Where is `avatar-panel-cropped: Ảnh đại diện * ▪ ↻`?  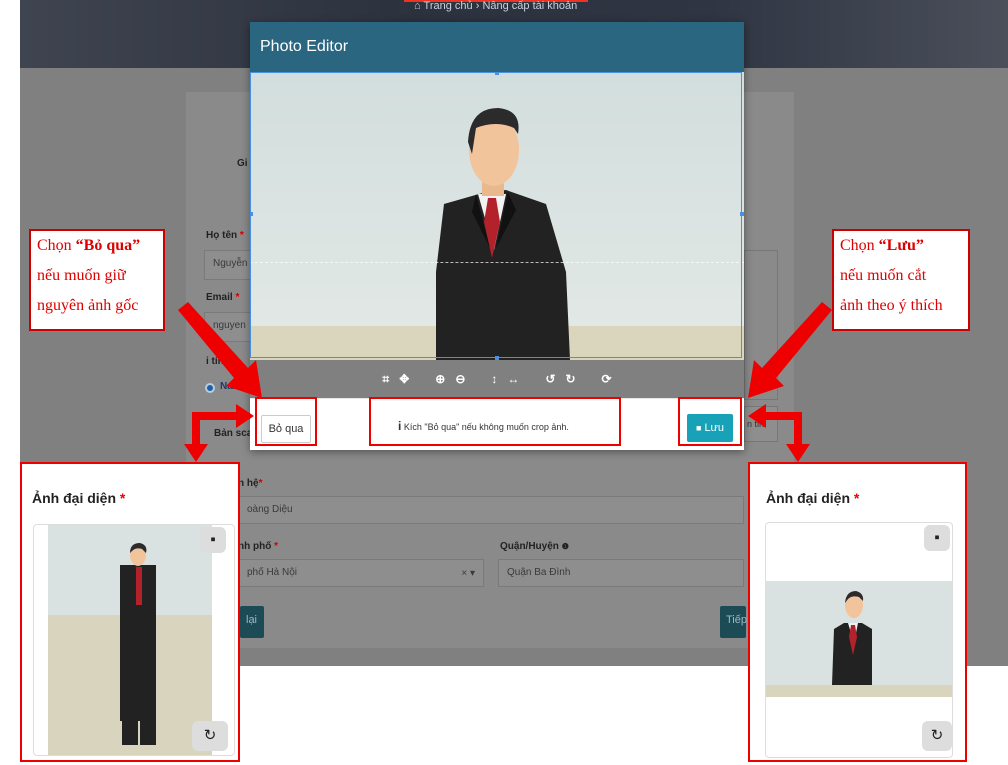 avatar-panel-cropped: Ảnh đại diện * ▪ ↻ is located at coordinates (857, 612).